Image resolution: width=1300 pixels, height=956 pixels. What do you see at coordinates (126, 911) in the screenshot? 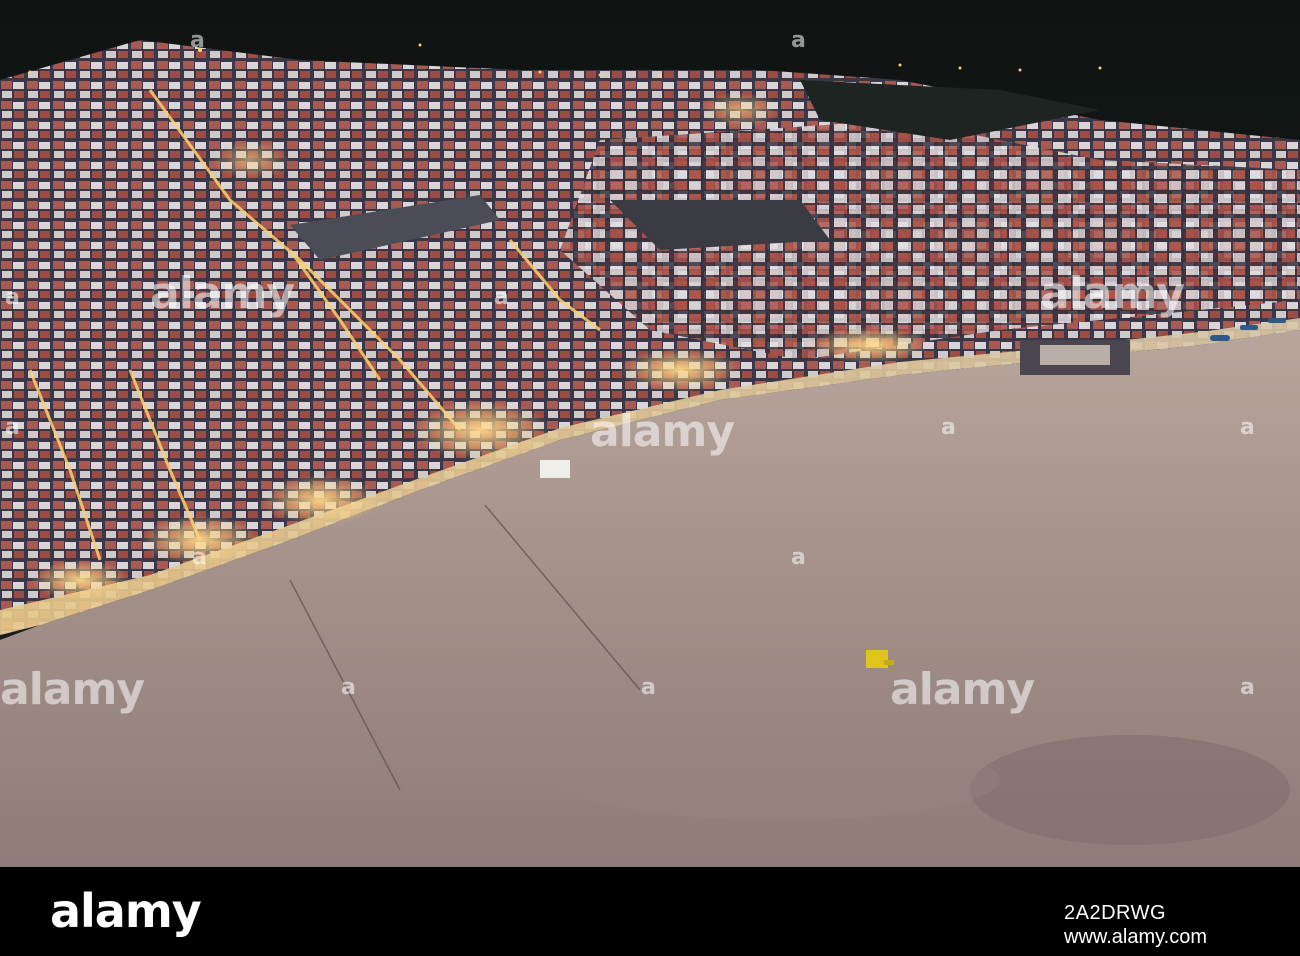
I see `alamy-logo: alamy` at bounding box center [126, 911].